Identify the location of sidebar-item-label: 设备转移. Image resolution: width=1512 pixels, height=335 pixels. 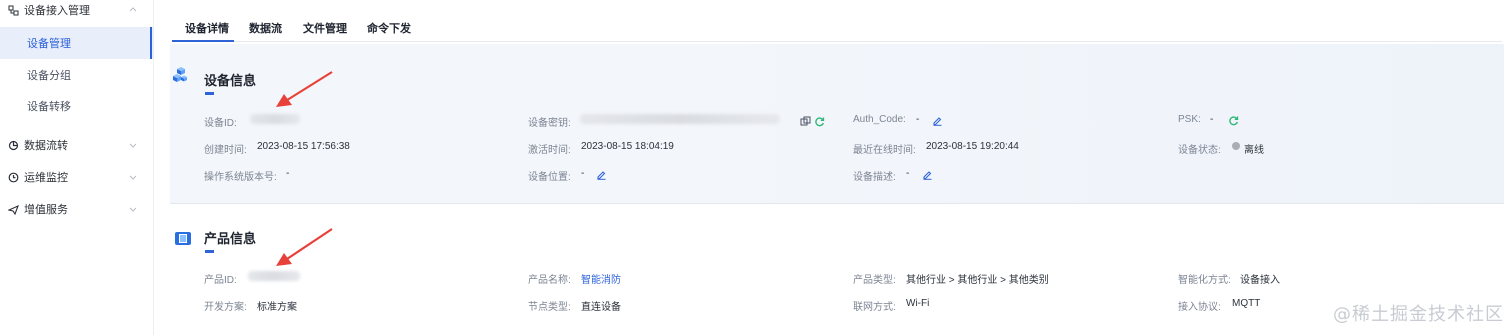
(49, 107).